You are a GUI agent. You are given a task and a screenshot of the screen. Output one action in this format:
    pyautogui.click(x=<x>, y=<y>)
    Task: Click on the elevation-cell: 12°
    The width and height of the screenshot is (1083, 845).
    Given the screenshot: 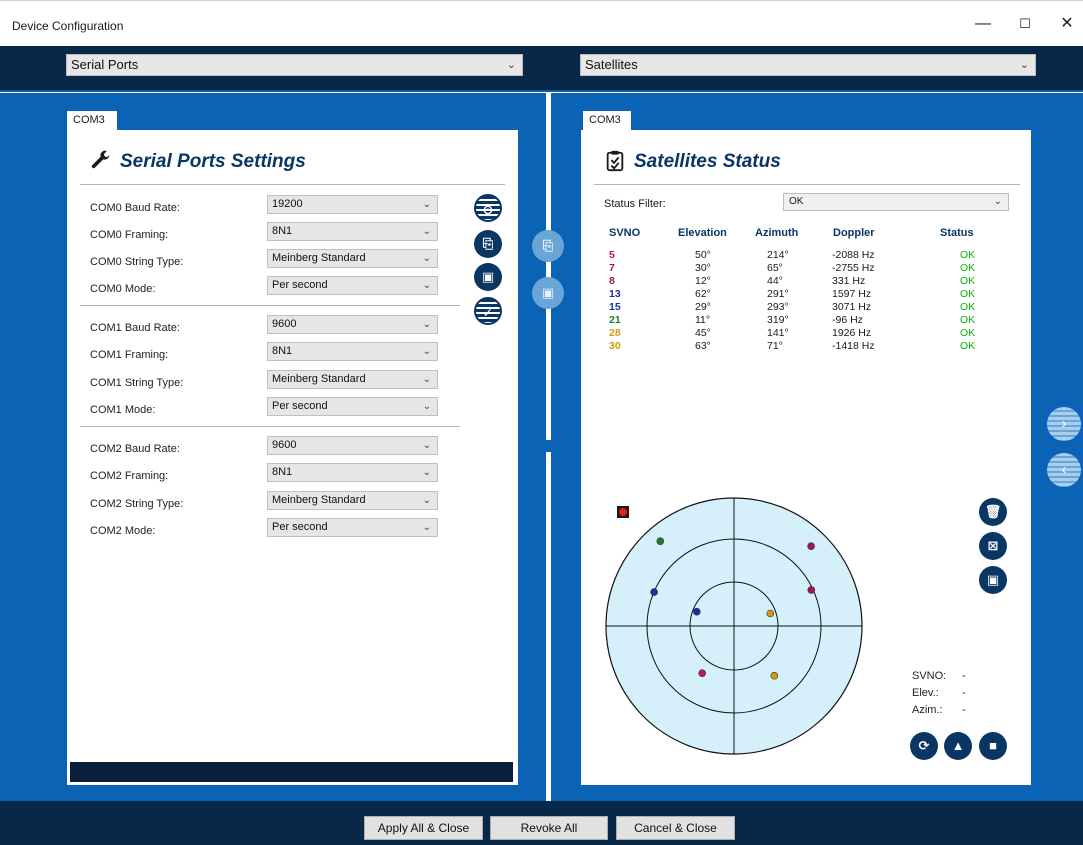 What is the action you would take?
    pyautogui.click(x=703, y=281)
    